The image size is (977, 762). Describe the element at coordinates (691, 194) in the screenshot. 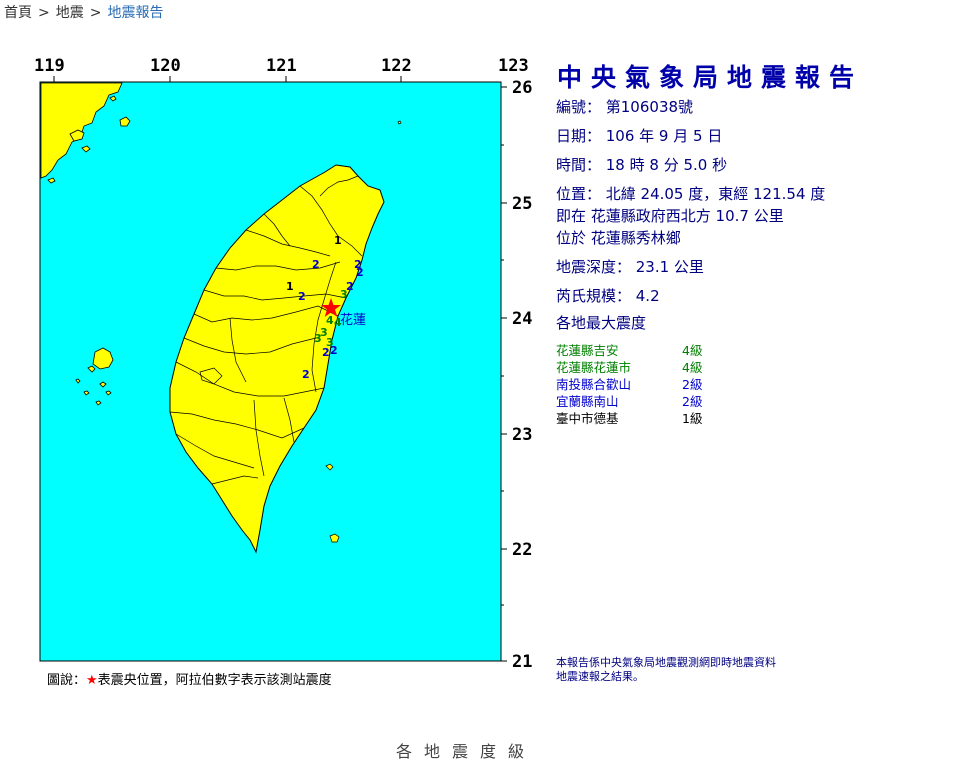

I see `report-position: 位置： 北緯 24.05 度，東經 121.54 度` at that location.